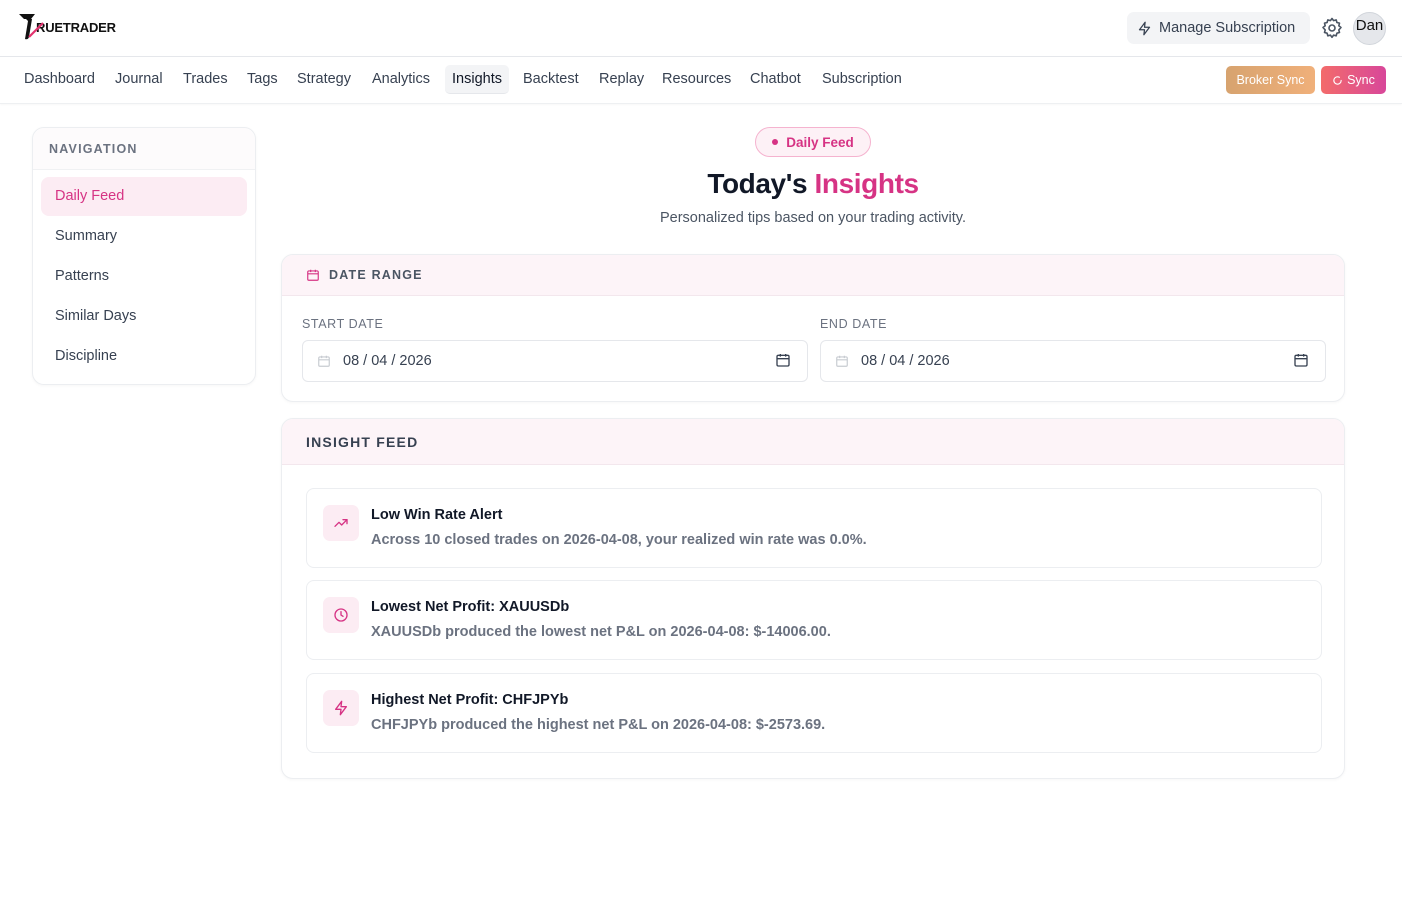 The height and width of the screenshot is (903, 1402). Describe the element at coordinates (31, 27) in the screenshot. I see `logo-mark-icon` at that location.